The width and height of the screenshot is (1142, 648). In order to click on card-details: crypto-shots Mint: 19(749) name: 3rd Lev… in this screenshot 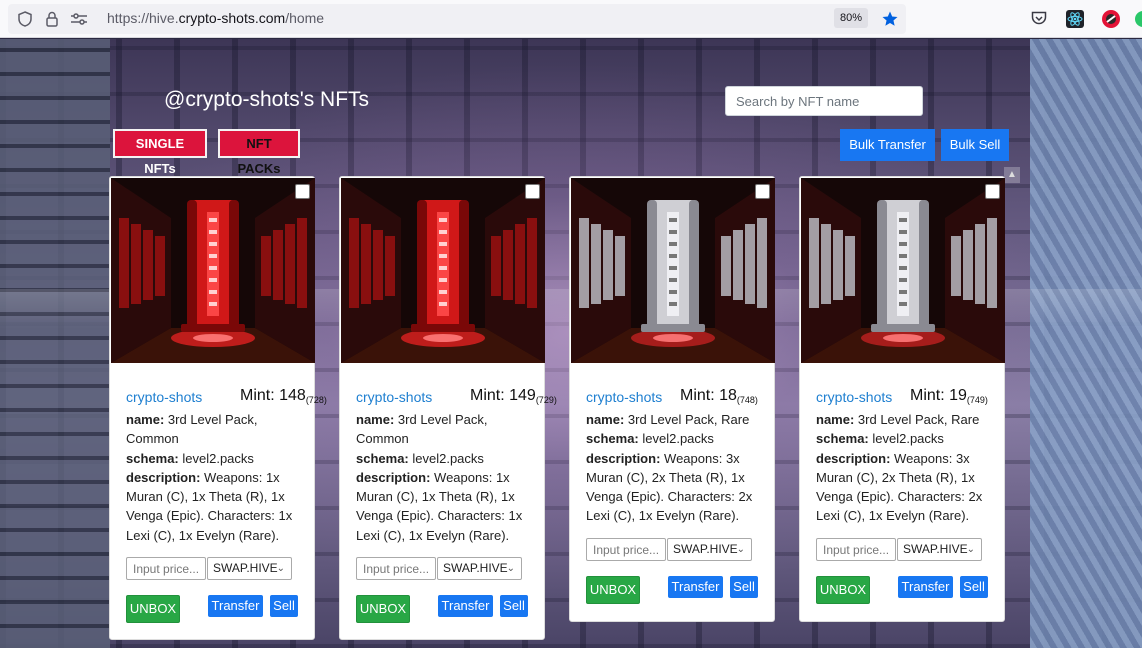, I will do `click(906, 456)`.